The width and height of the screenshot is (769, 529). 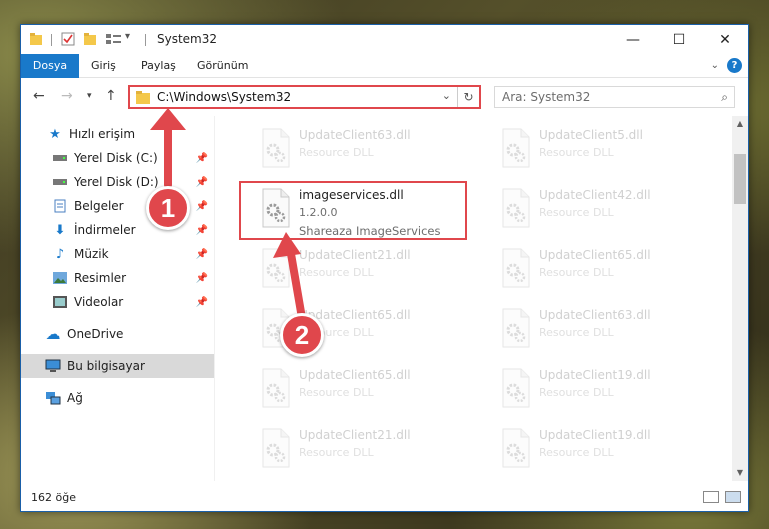 I want to click on ribbon-tabs: Dosya Giriş Paylaş Görünüm ⌄ ?, so click(x=384, y=66).